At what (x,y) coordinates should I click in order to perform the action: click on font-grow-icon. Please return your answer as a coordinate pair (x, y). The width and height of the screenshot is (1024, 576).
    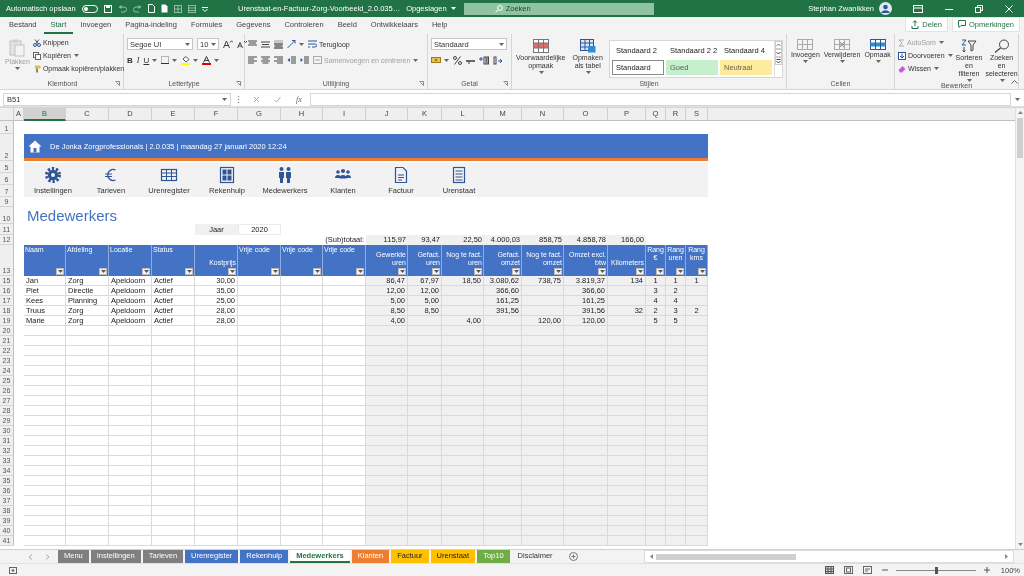
    Looking at the image, I should click on (228, 44).